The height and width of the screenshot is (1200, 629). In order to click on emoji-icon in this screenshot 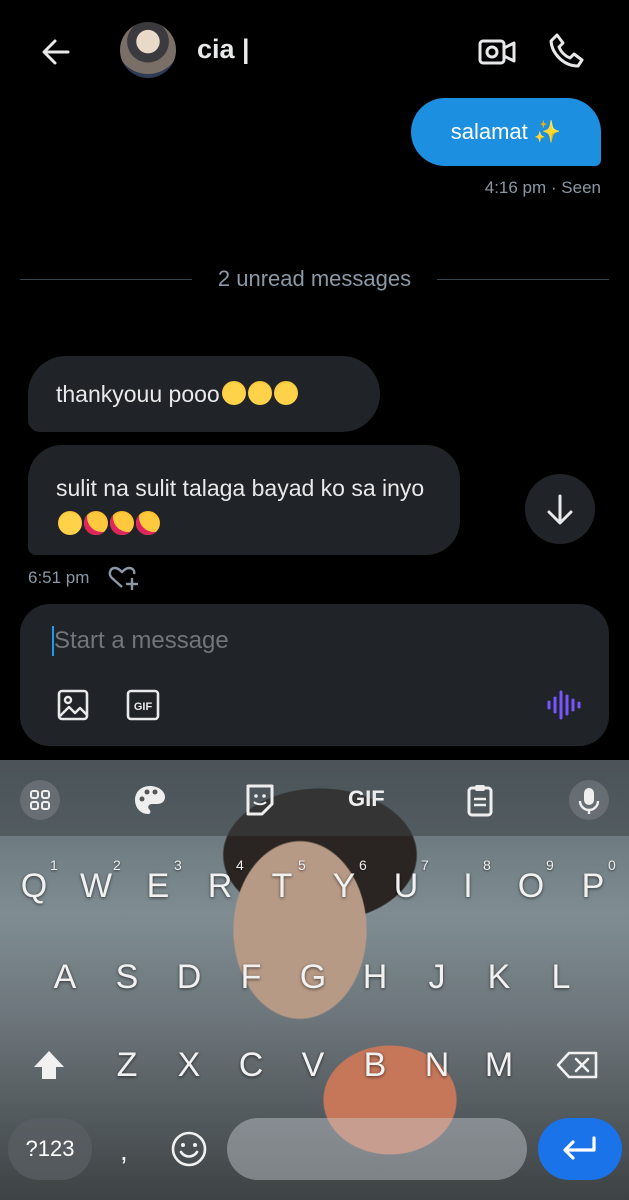, I will do `click(189, 1149)`.